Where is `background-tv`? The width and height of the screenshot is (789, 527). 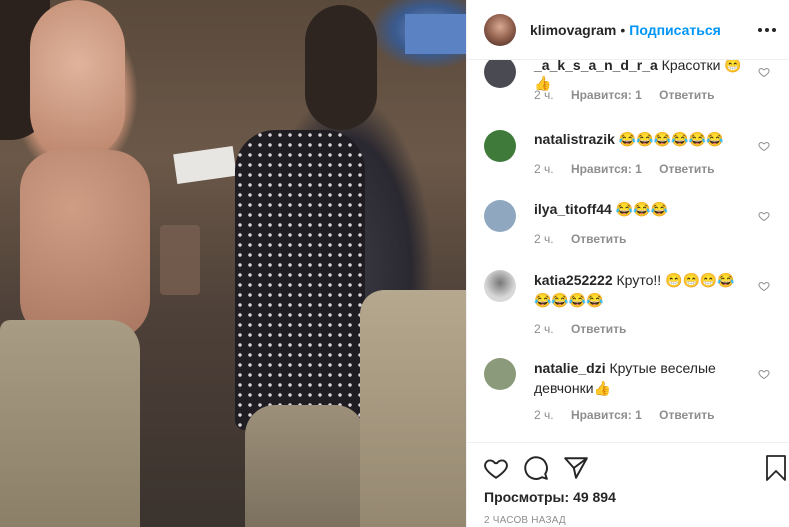
background-tv is located at coordinates (435, 34).